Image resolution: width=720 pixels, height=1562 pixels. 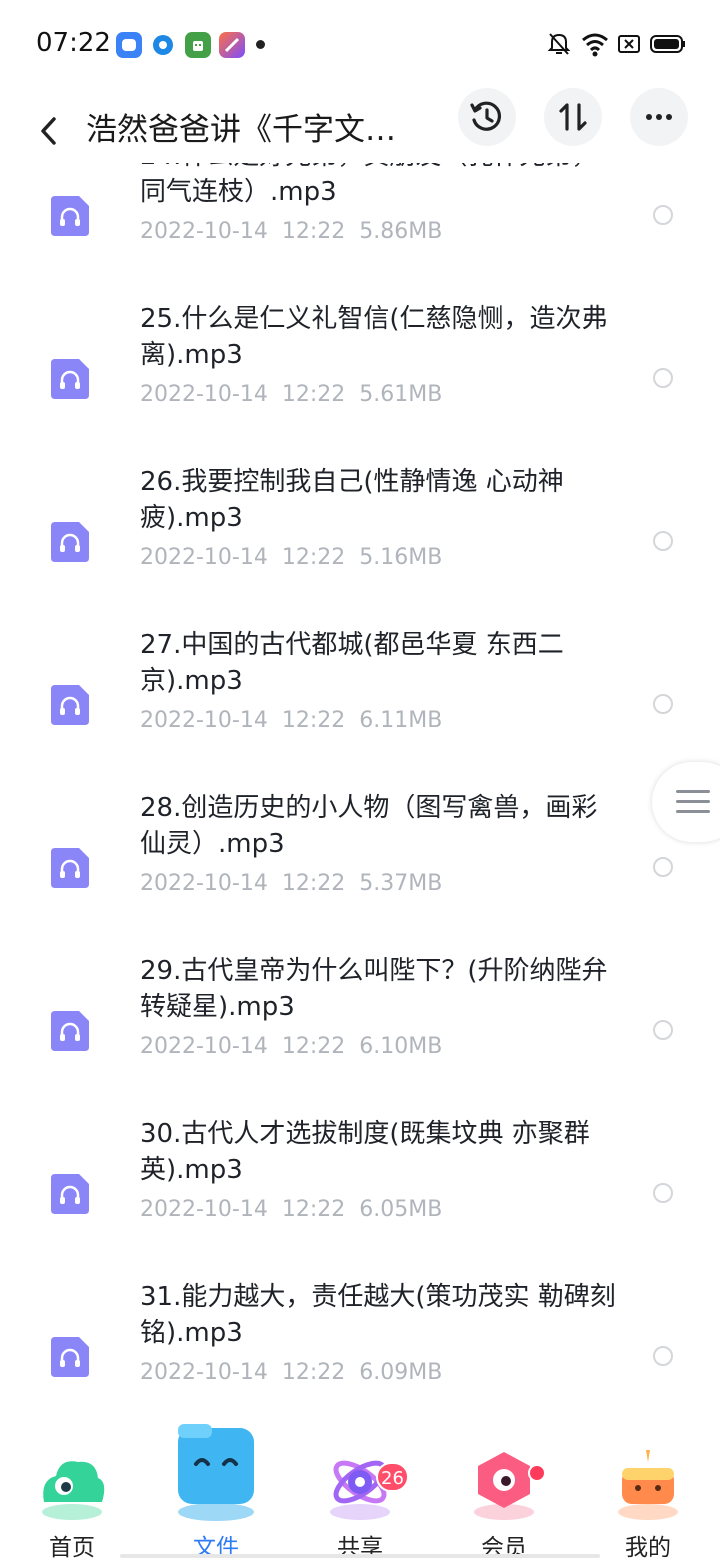 I want to click on file-folder-icon, so click(x=216, y=1472).